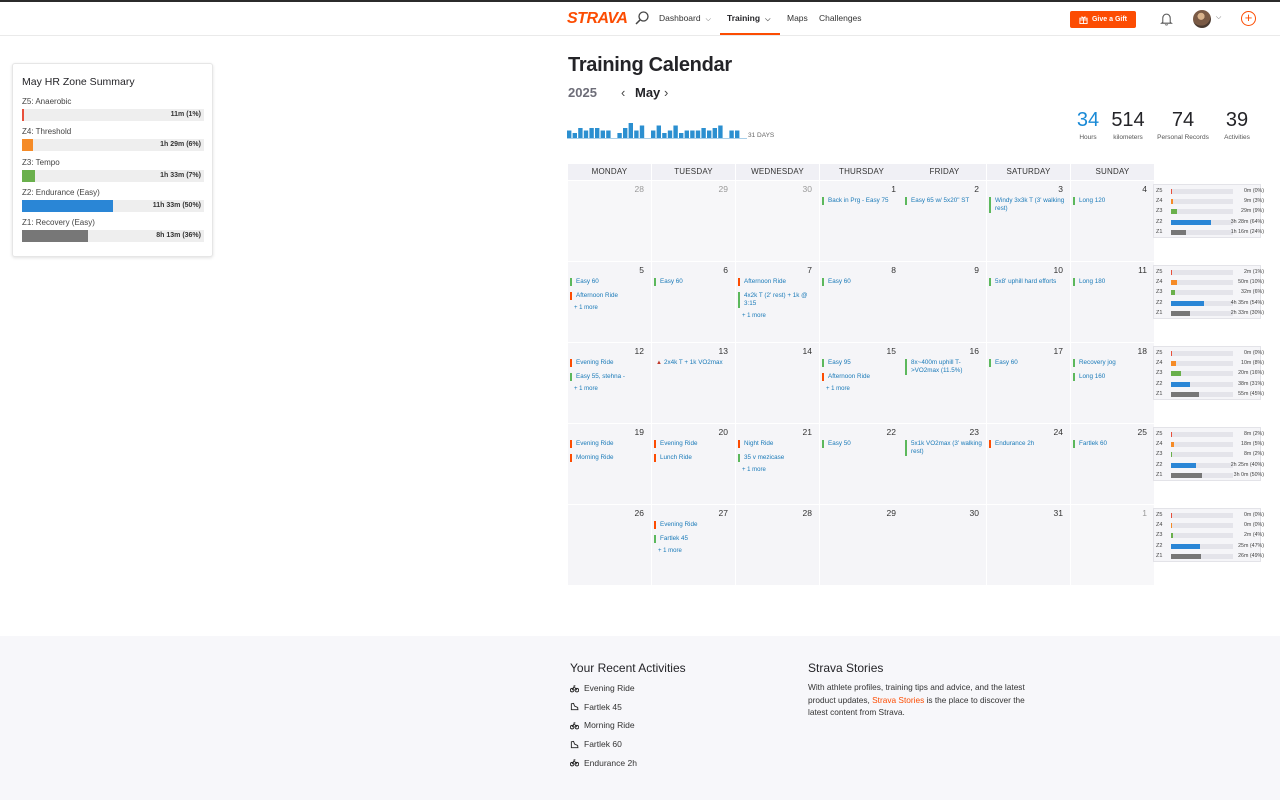 The width and height of the screenshot is (1280, 800). Describe the element at coordinates (602, 725) in the screenshot. I see `recent-activity-item: Morning Ride` at that location.